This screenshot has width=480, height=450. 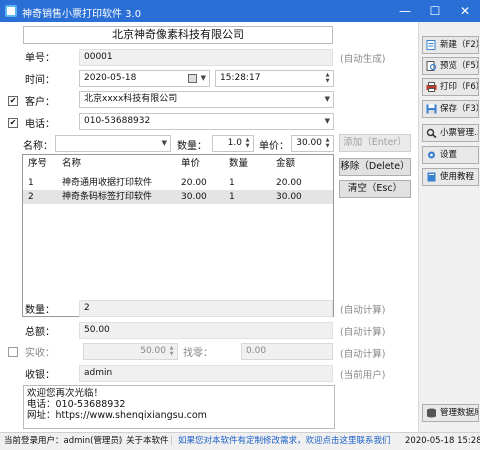 I want to click on customer-checkbox: ✔, so click(x=13, y=101).